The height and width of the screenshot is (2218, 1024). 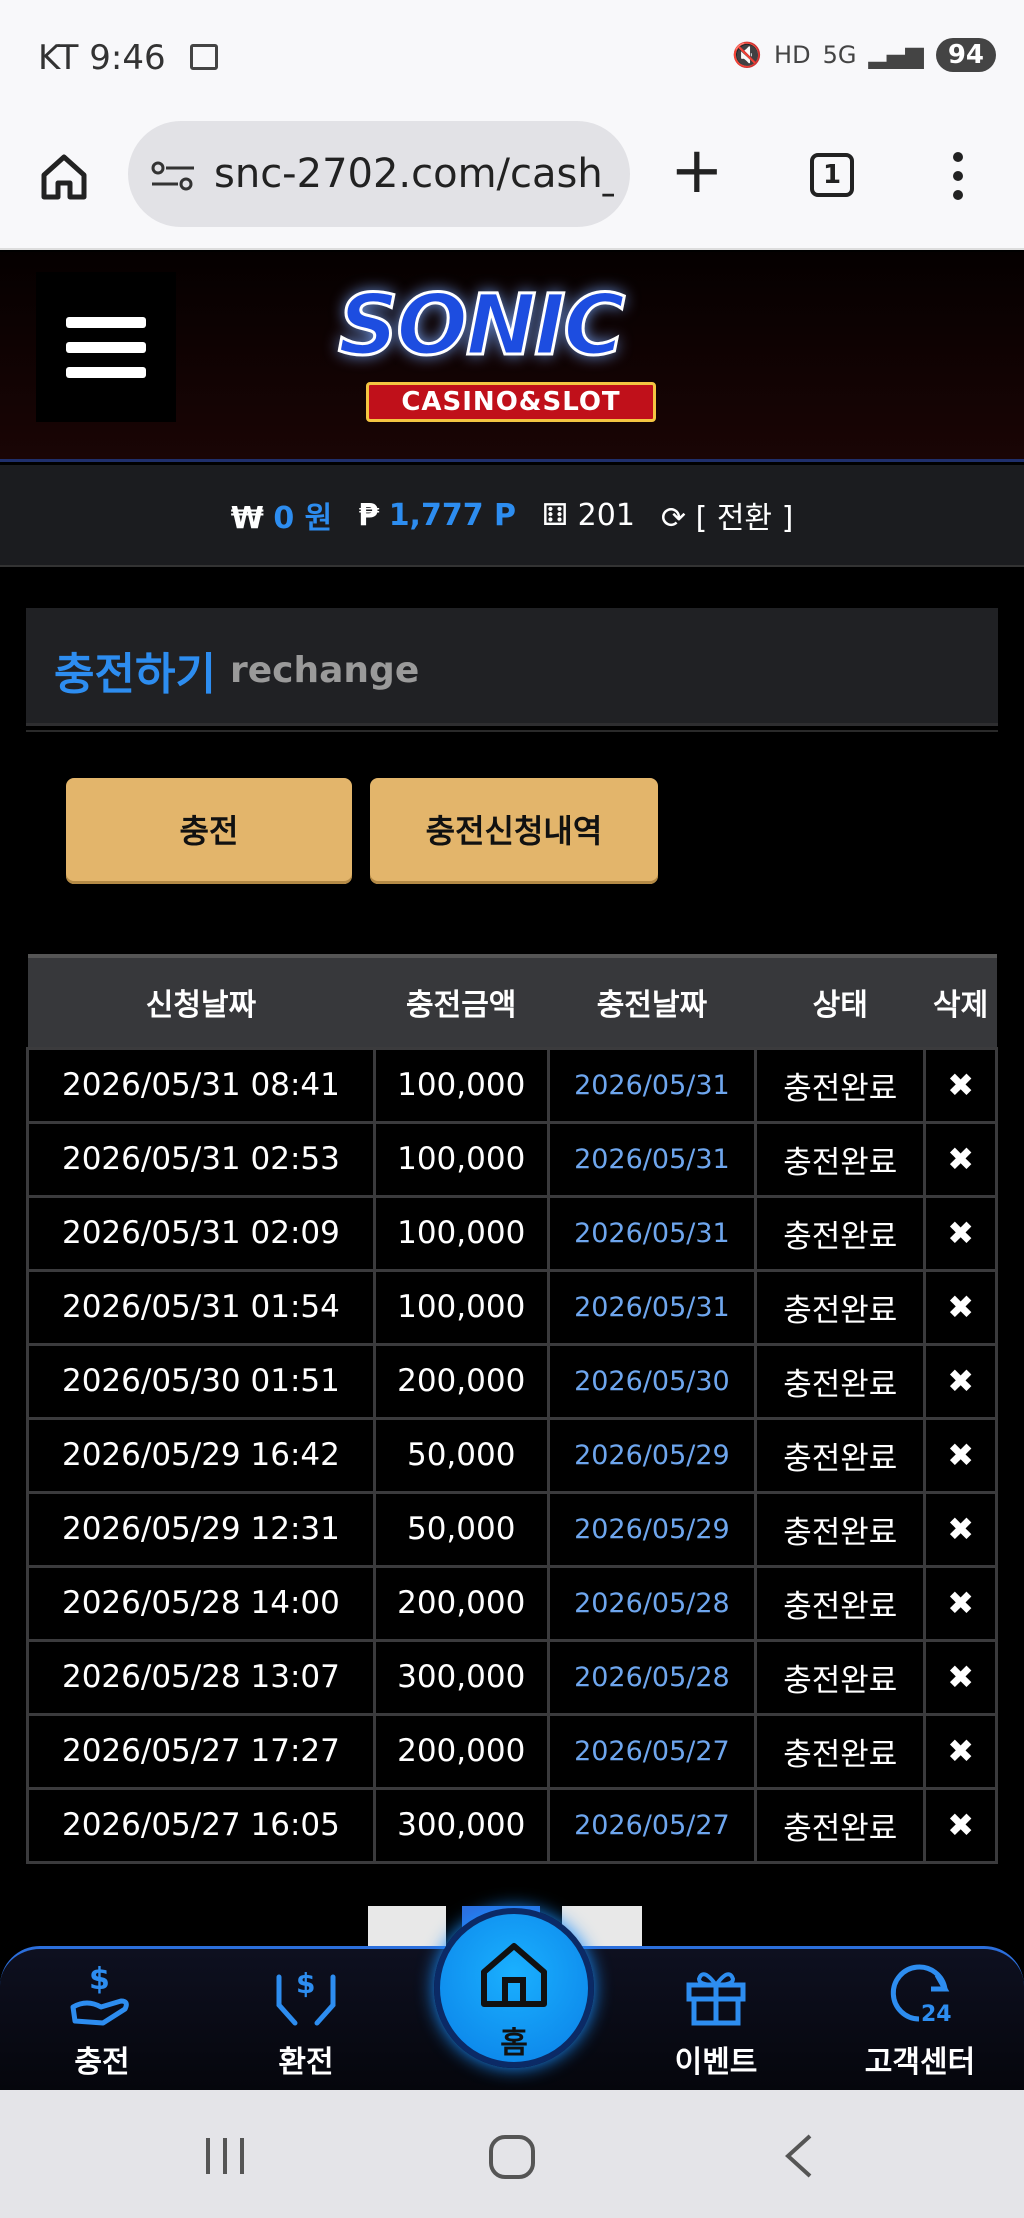 I want to click on table-row: 2026/05/28 14:00 200,000 2026/05/28 충전완료 ✖, so click(x=512, y=1603).